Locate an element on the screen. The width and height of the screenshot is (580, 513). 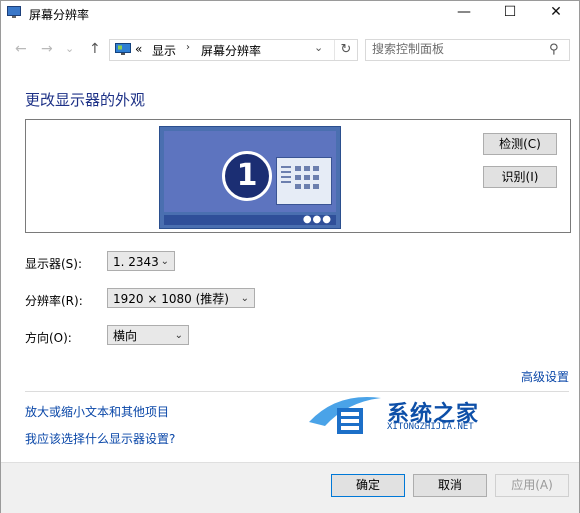
up-arrow-icon: ↑ is located at coordinates (95, 49).